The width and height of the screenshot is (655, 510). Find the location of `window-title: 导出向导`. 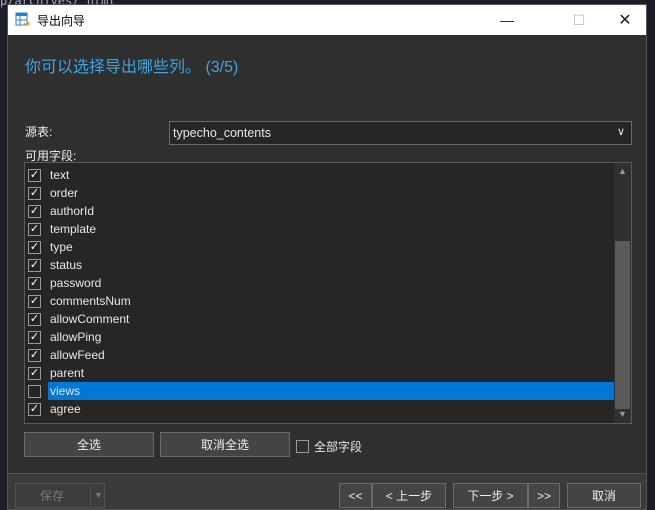

window-title: 导出向导 is located at coordinates (61, 20).